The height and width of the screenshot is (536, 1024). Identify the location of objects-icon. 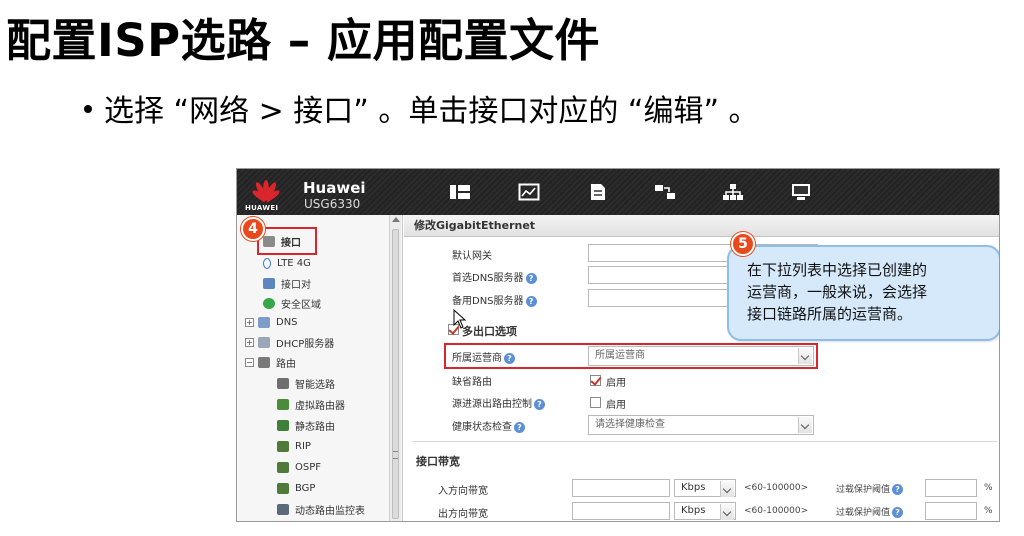
(665, 192).